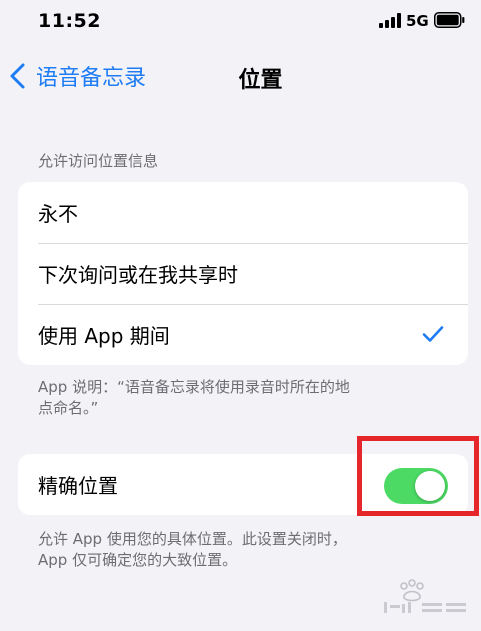 The width and height of the screenshot is (481, 631). I want to click on footer-line: 点命名。”, so click(68, 408).